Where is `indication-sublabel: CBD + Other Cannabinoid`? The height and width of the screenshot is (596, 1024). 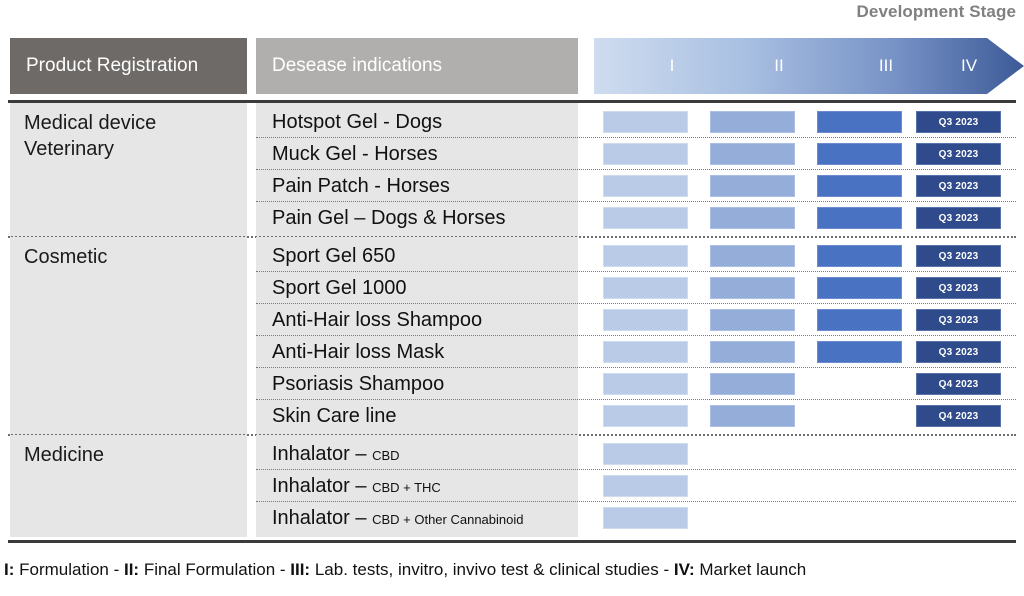 indication-sublabel: CBD + Other Cannabinoid is located at coordinates (448, 519).